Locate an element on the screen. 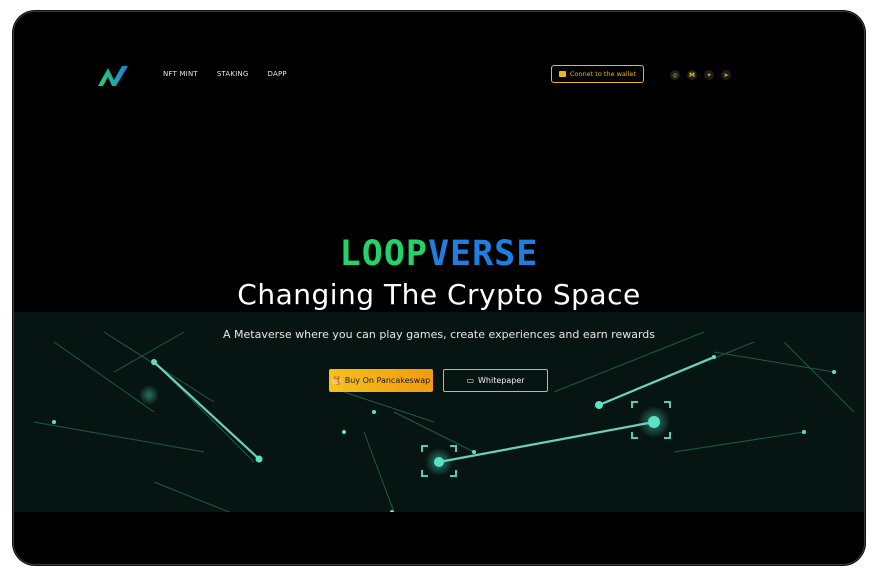  whitepaper-button-label: Whitepaper is located at coordinates (501, 380).